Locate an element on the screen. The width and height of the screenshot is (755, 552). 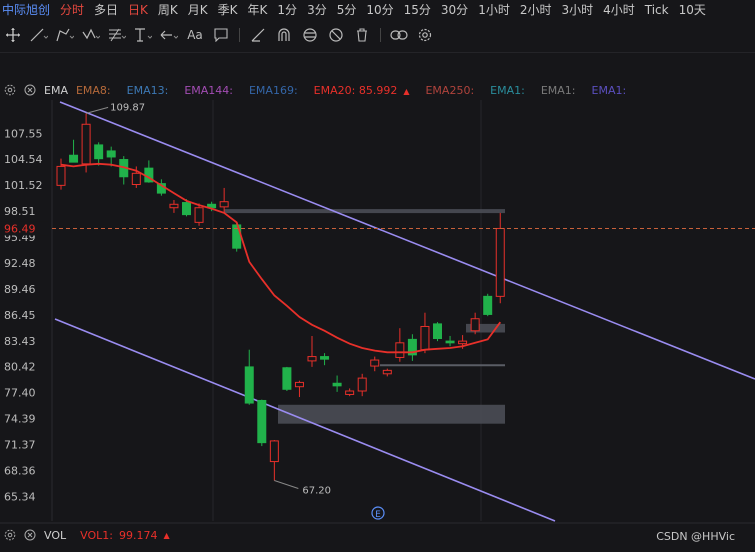
ema-legend-label: EMA13: is located at coordinates (147, 90).